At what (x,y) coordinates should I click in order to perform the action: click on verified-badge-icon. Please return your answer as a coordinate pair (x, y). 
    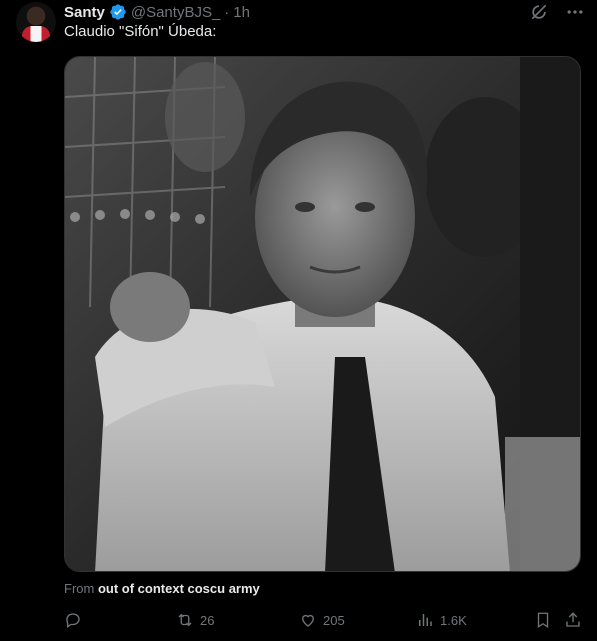
    Looking at the image, I should click on (118, 12).